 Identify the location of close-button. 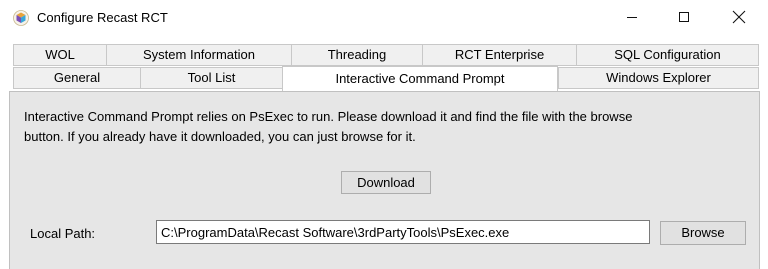
(739, 17).